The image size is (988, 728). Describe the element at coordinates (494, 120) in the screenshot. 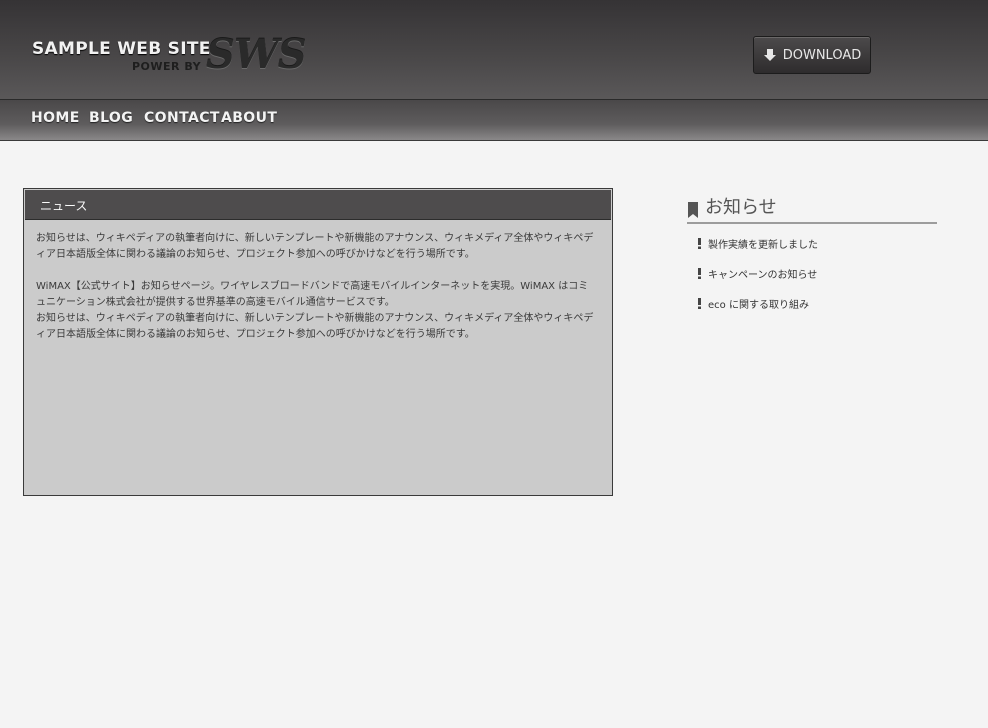

I see `main-nav: HOME BLOG CONTACT ABOUT` at that location.